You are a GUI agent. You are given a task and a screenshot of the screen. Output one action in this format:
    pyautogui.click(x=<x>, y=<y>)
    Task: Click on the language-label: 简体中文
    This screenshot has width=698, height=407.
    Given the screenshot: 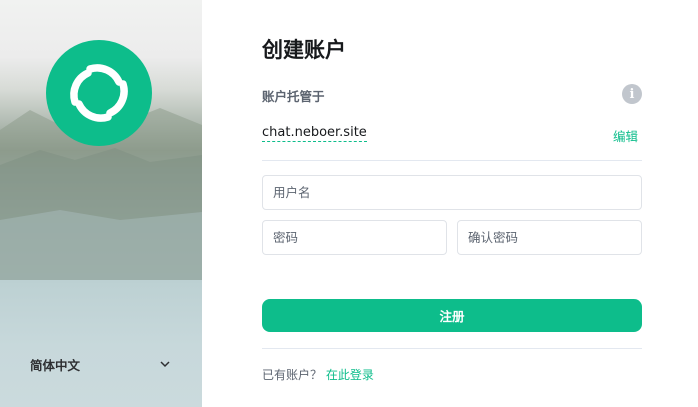 What is the action you would take?
    pyautogui.click(x=55, y=365)
    